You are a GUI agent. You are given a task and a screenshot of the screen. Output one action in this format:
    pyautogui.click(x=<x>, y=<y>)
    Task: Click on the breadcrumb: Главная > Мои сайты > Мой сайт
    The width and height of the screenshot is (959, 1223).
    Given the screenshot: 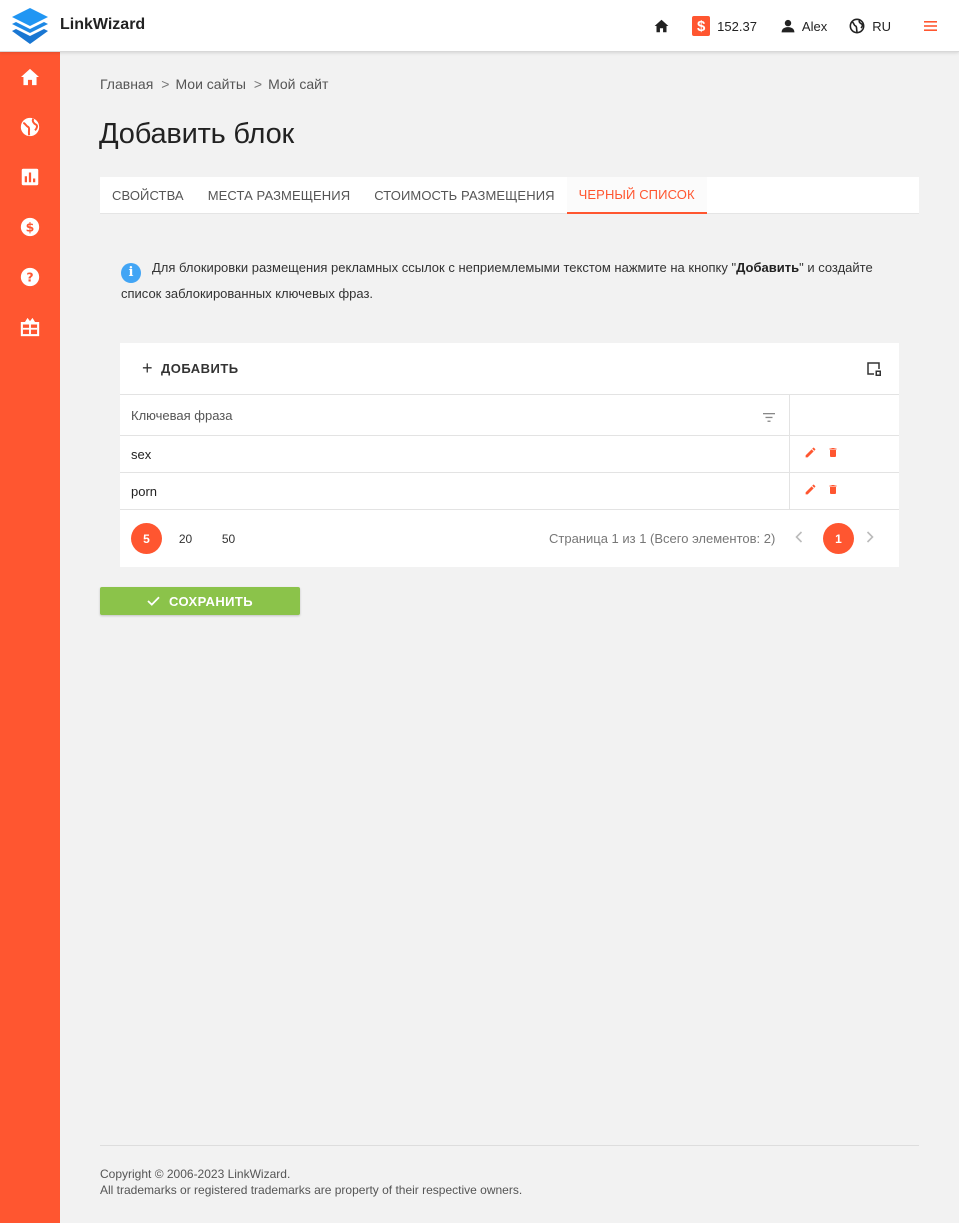 What is the action you would take?
    pyautogui.click(x=214, y=84)
    